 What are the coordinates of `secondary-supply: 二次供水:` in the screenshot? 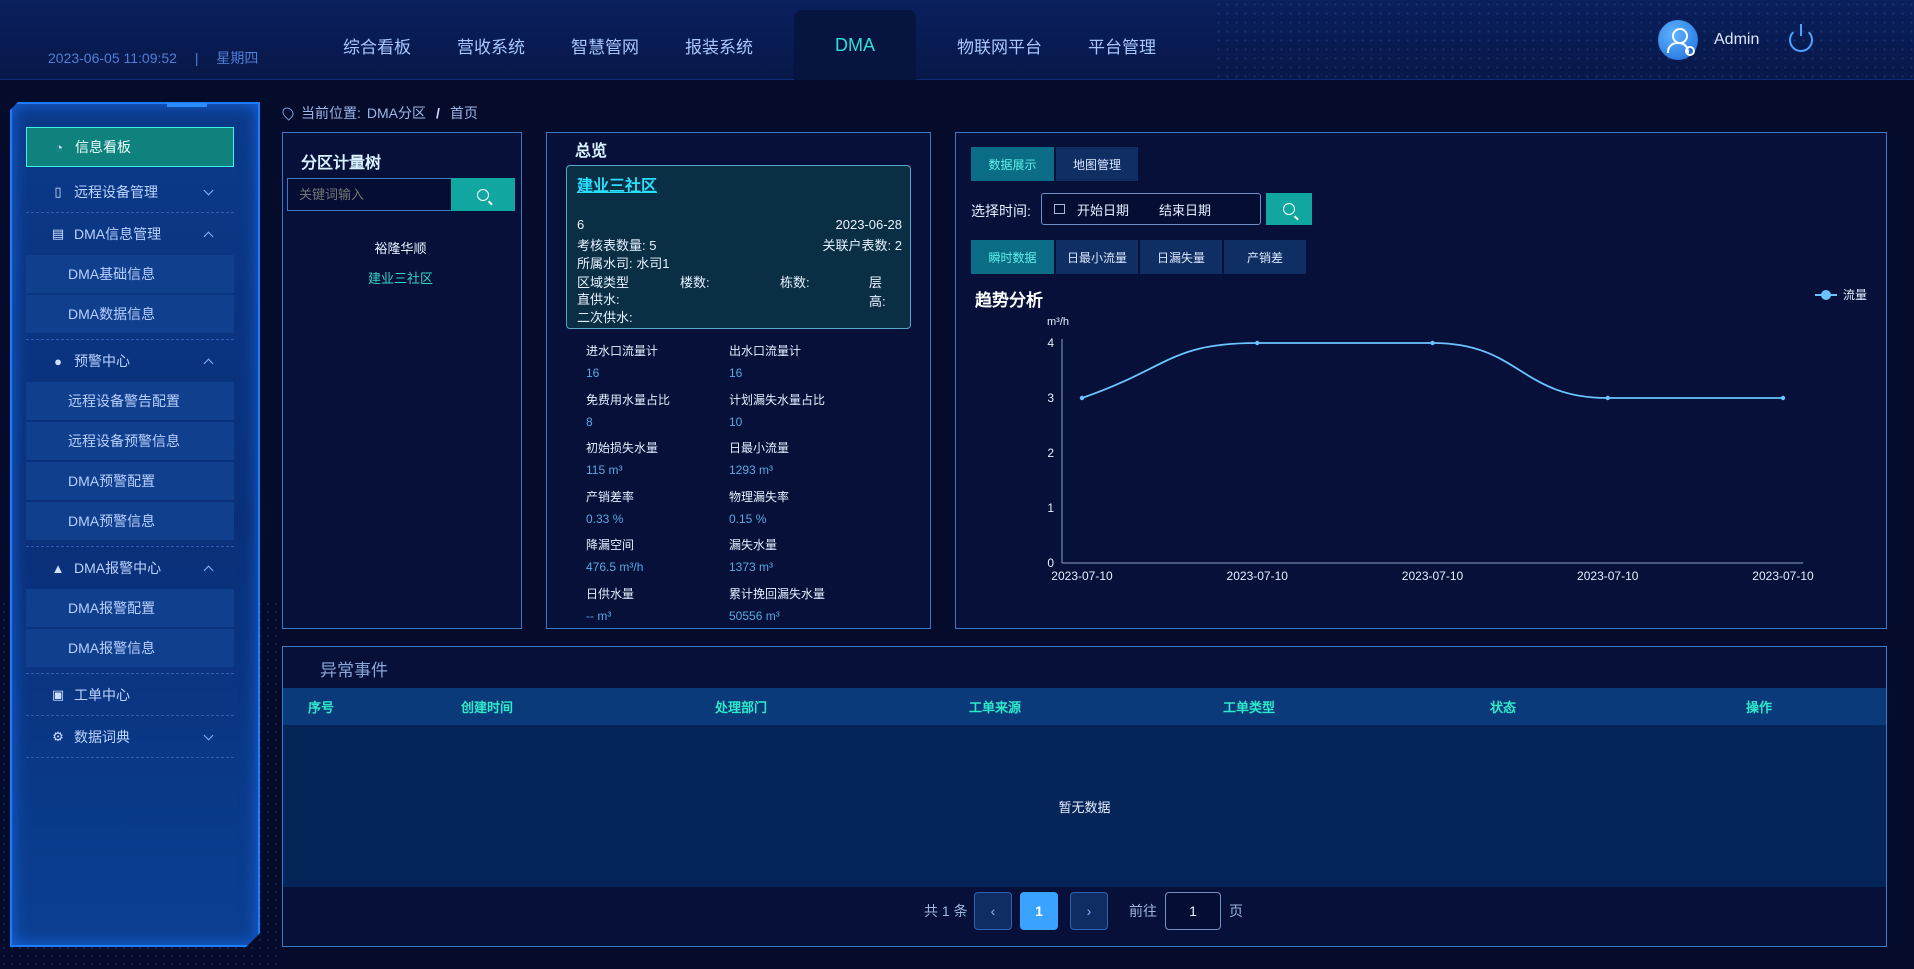 It's located at (605, 317).